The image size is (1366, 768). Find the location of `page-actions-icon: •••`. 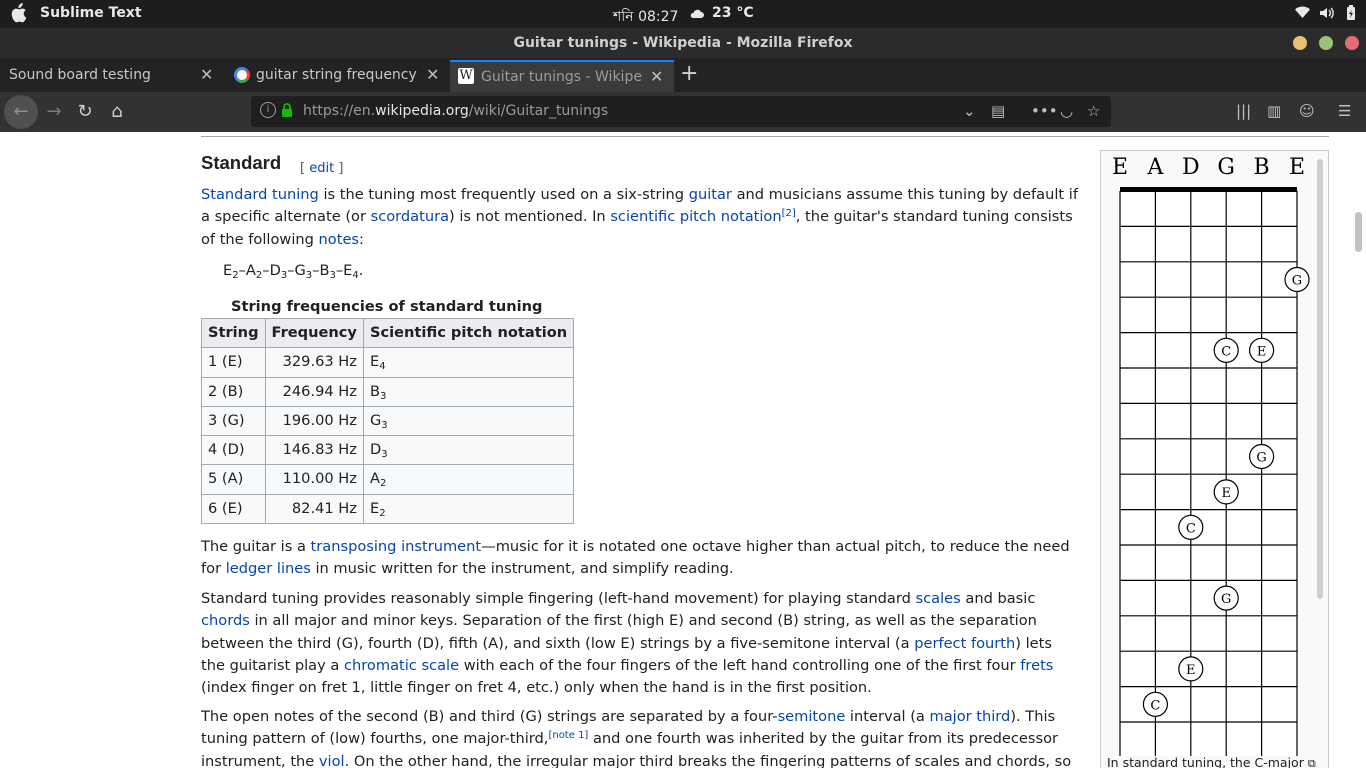

page-actions-icon: ••• is located at coordinates (1044, 111).